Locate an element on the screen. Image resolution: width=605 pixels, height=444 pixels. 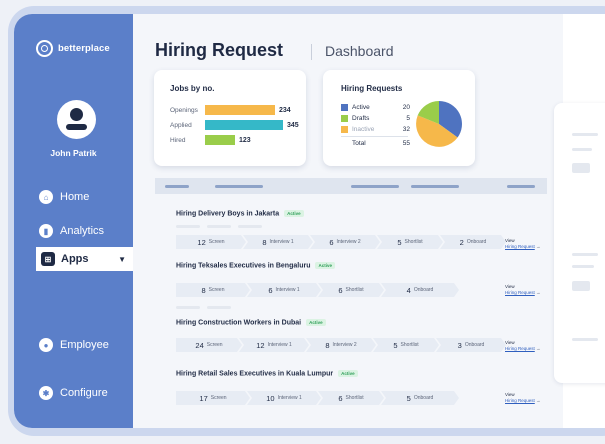
chevron-down-icon: ▼ is located at coordinates (122, 259).